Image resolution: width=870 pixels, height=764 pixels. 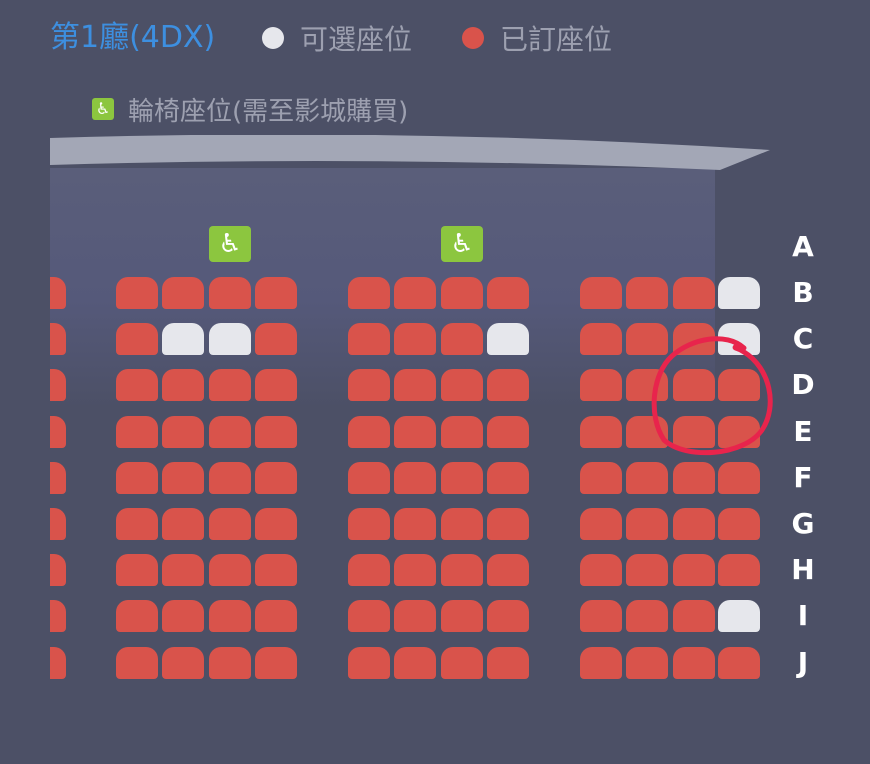 I want to click on seat-F3, so click(x=230, y=477).